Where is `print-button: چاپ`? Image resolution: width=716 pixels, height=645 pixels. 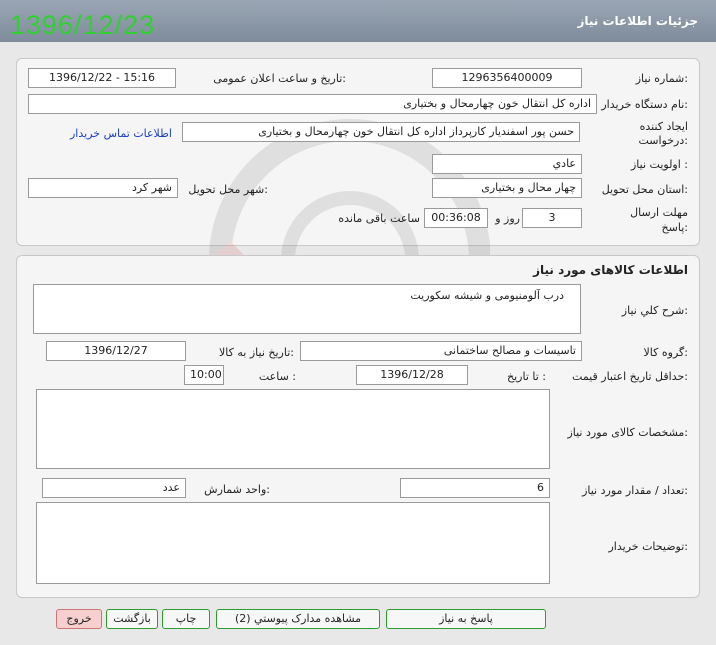 print-button: چاپ is located at coordinates (186, 619).